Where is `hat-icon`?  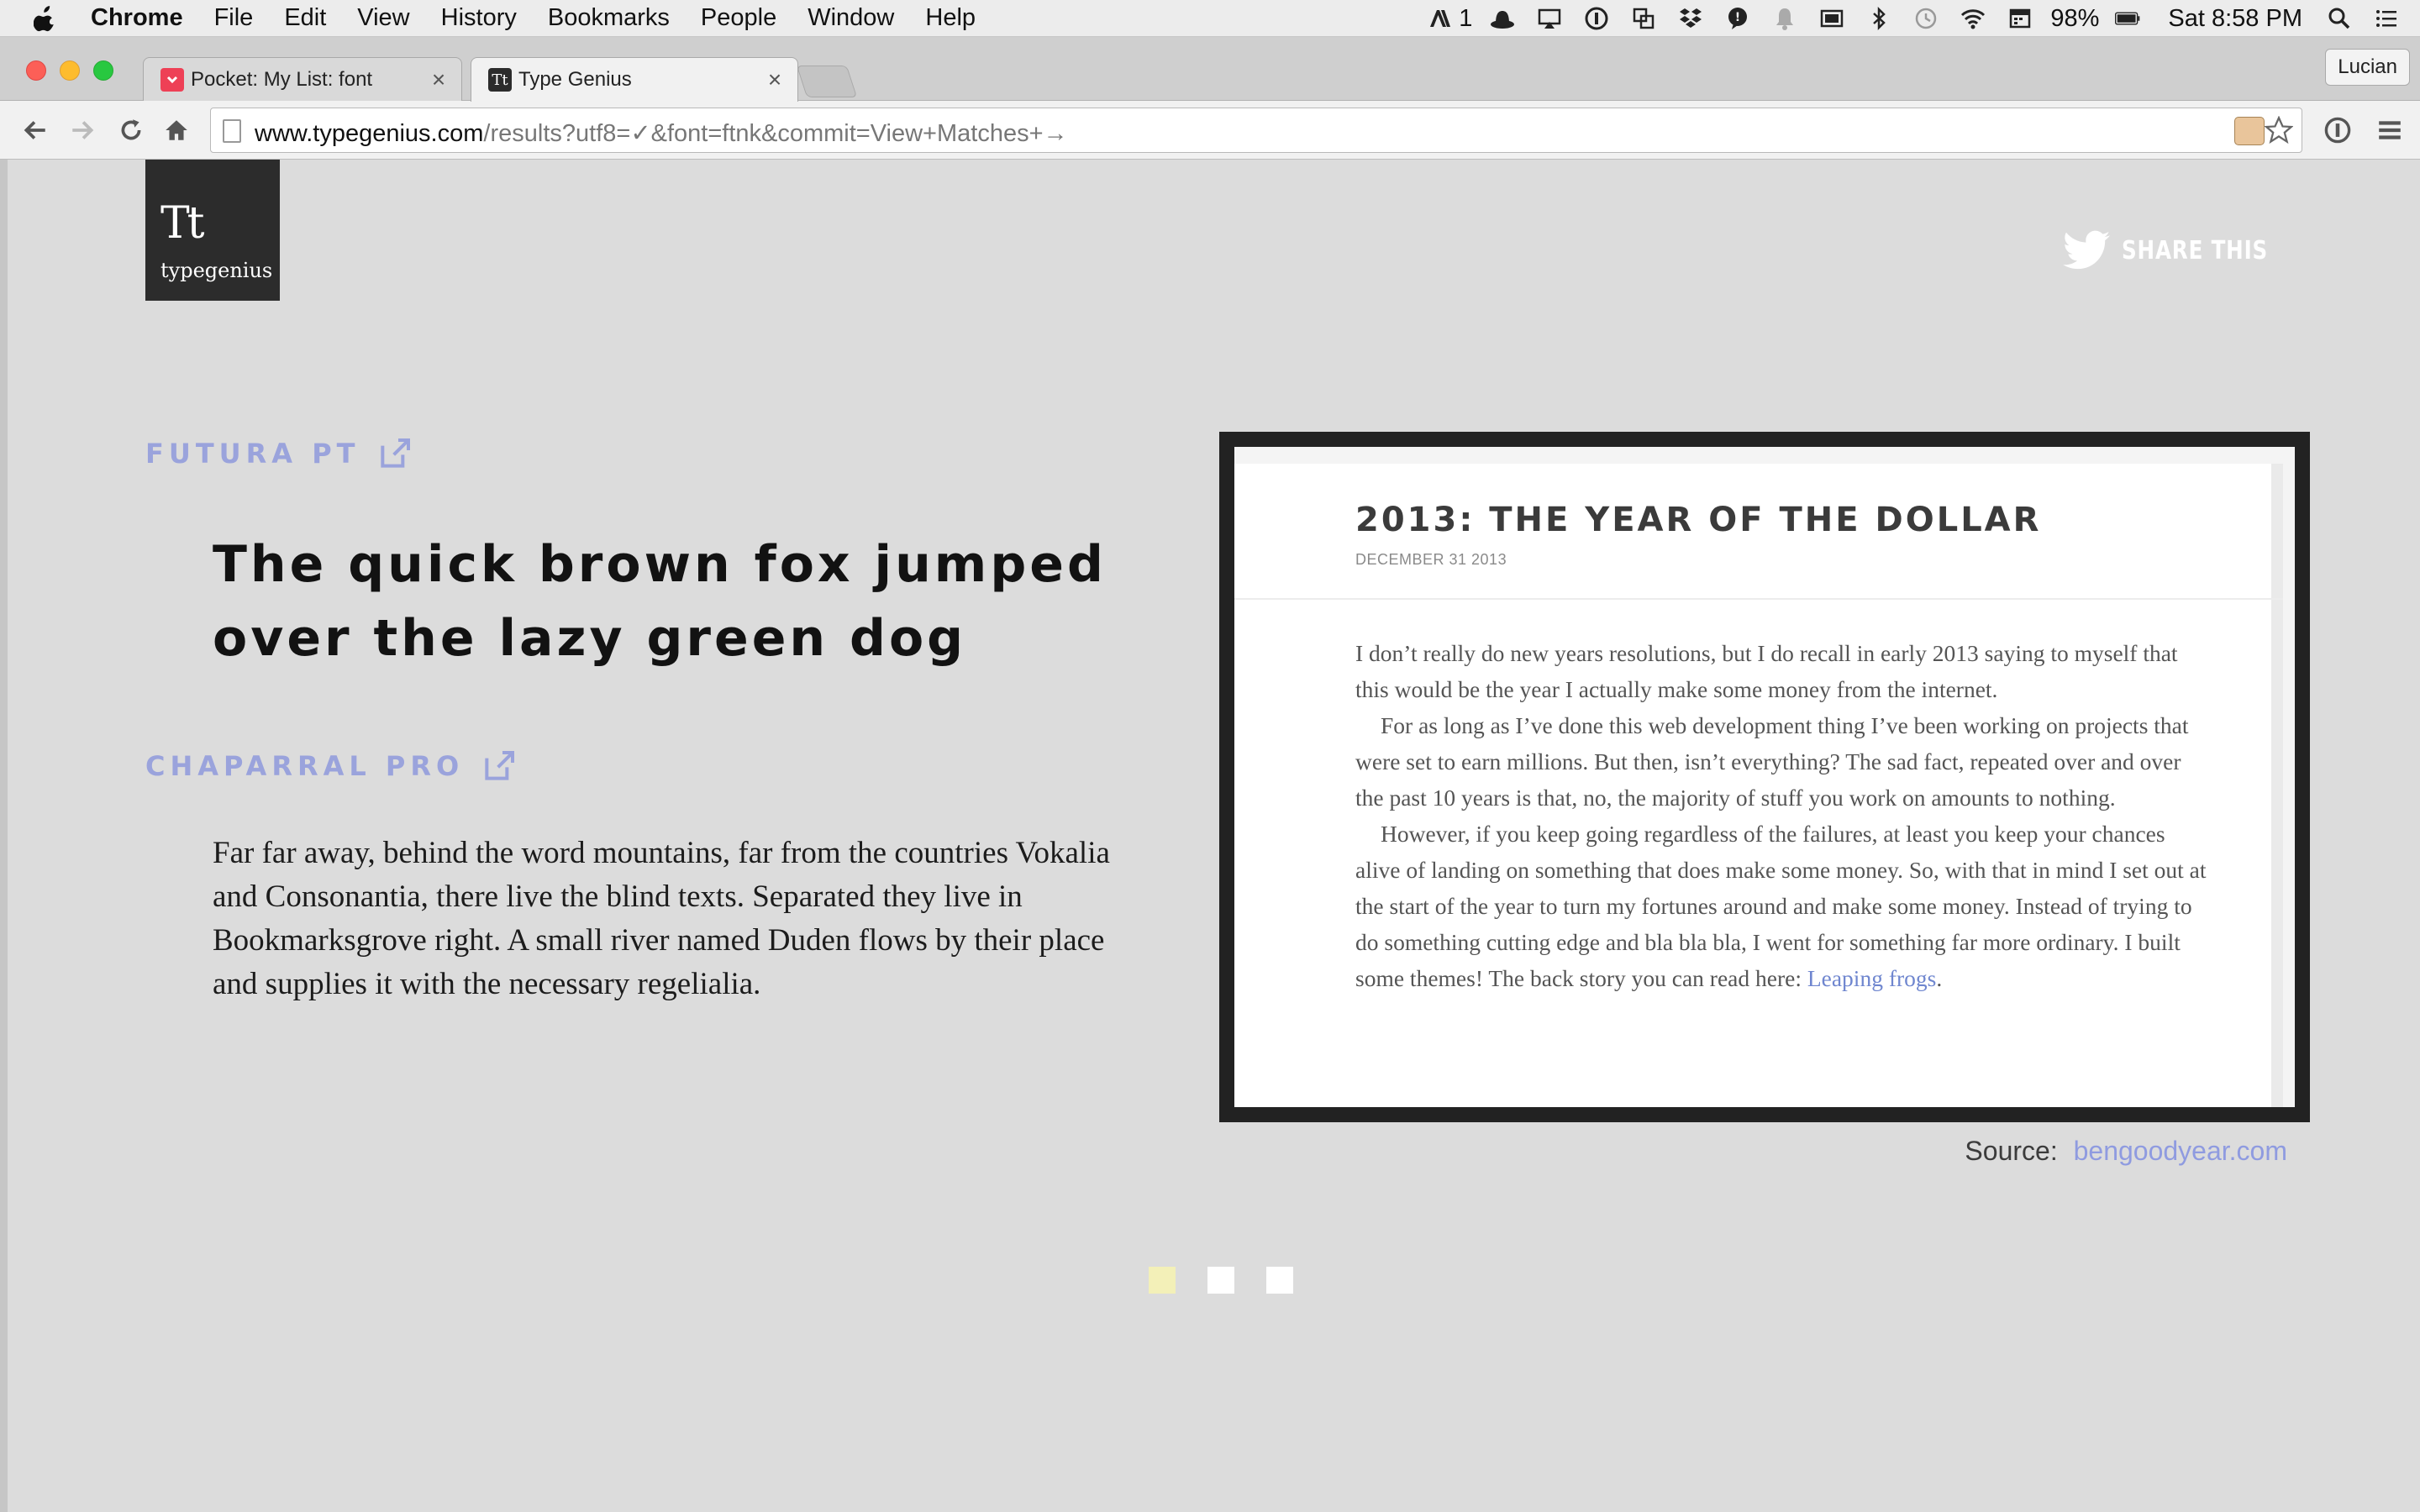
hat-icon is located at coordinates (1502, 18).